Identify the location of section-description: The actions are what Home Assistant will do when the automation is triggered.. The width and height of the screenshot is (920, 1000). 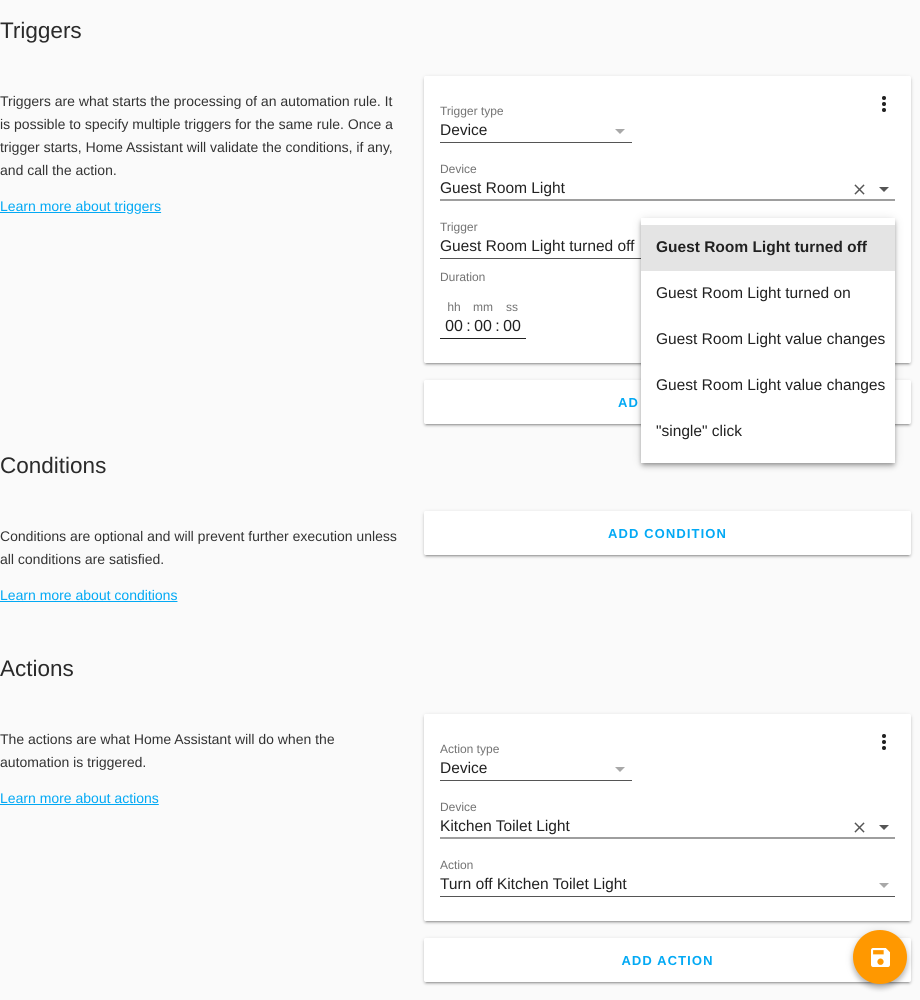
(168, 751).